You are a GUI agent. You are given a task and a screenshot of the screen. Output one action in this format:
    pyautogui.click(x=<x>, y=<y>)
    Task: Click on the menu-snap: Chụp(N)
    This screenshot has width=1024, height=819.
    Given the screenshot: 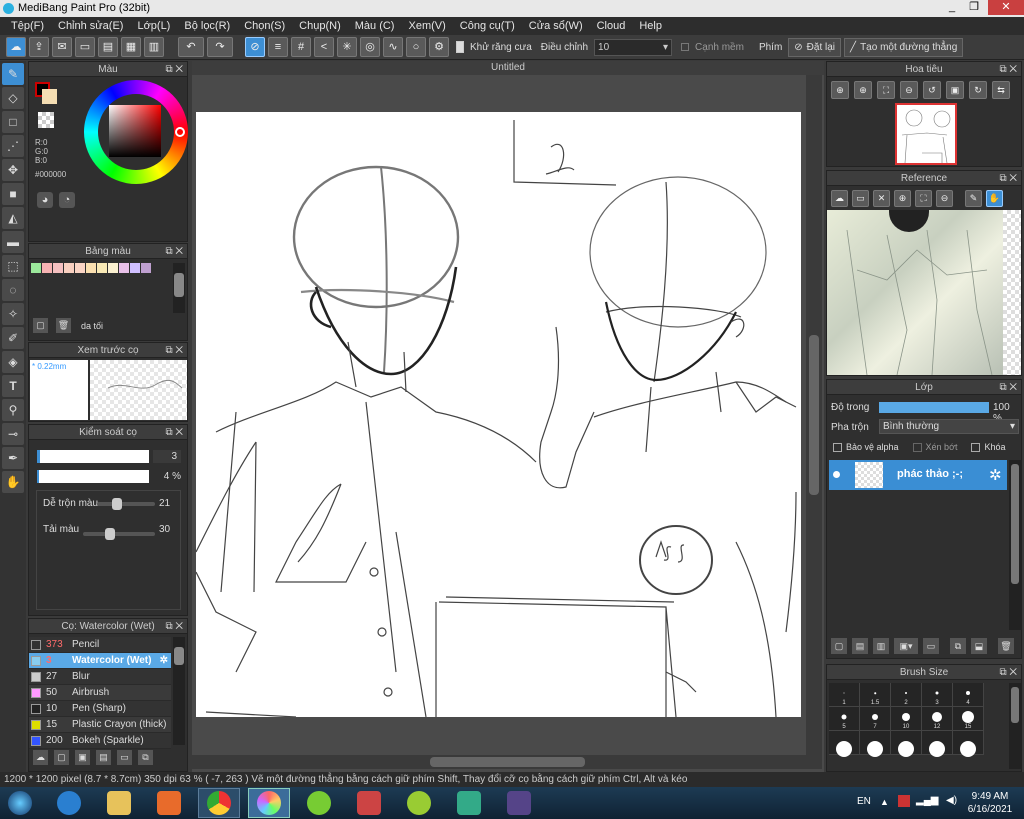 What is the action you would take?
    pyautogui.click(x=320, y=26)
    